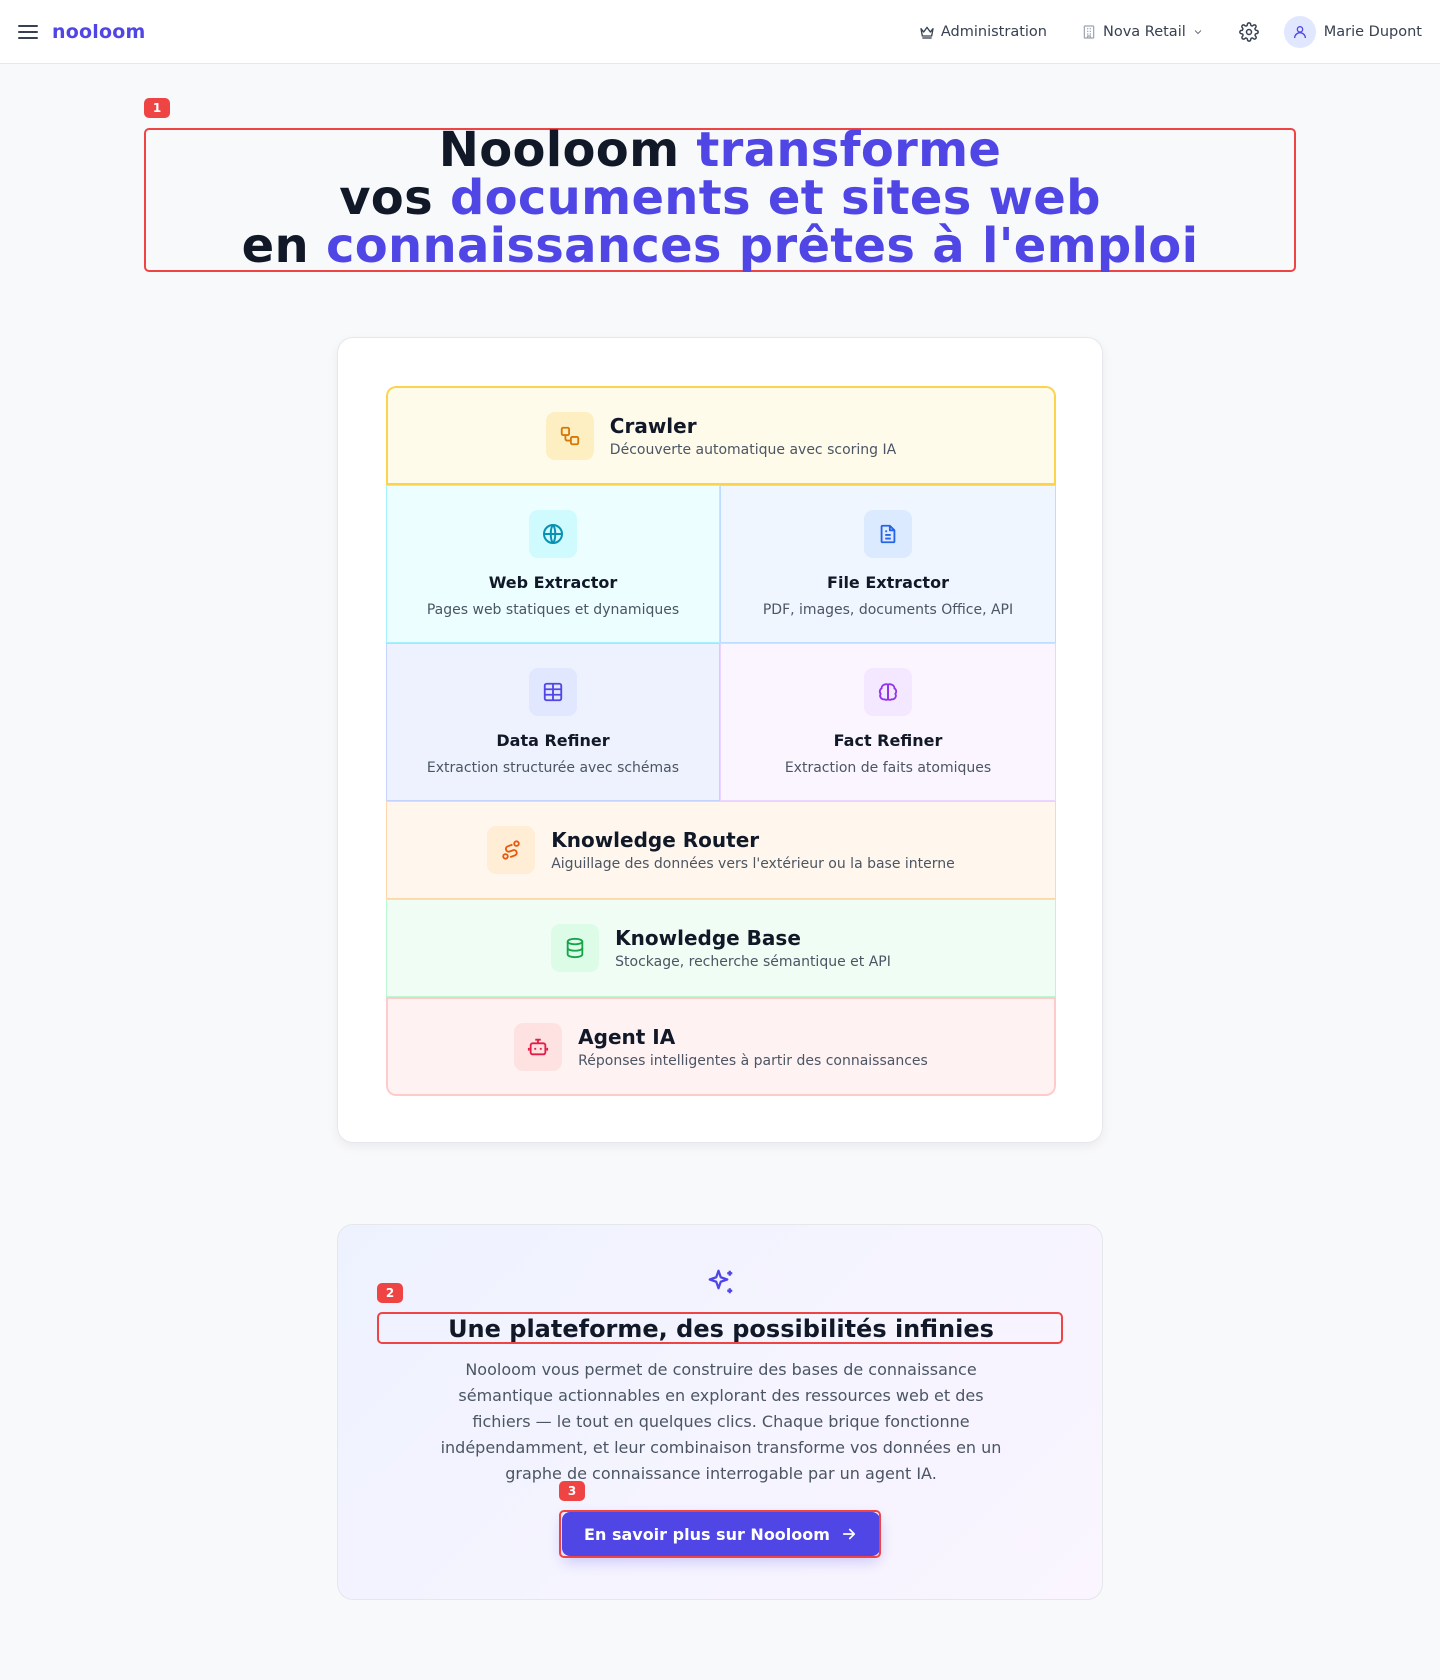  I want to click on building-icon, so click(1089, 31).